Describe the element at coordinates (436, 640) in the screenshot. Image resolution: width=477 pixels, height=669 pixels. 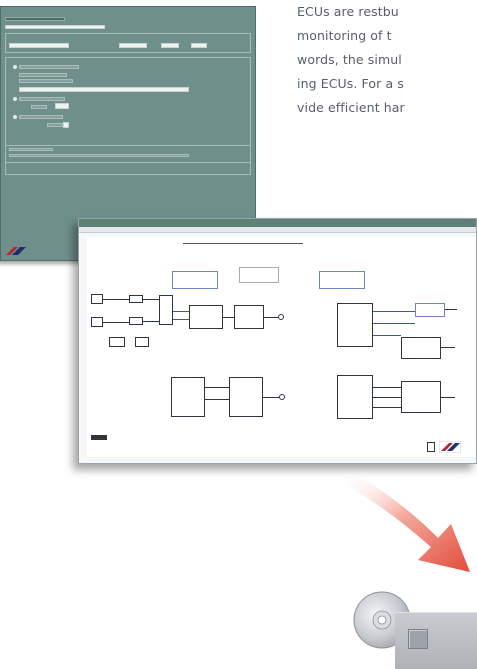
I see `drive-unit` at that location.